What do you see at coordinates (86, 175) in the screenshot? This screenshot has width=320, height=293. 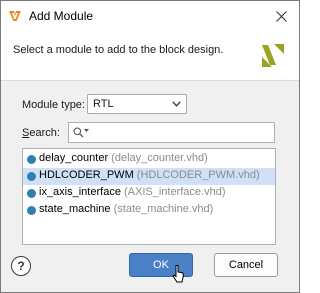 I see `module-name: HDLCODER_PWM` at bounding box center [86, 175].